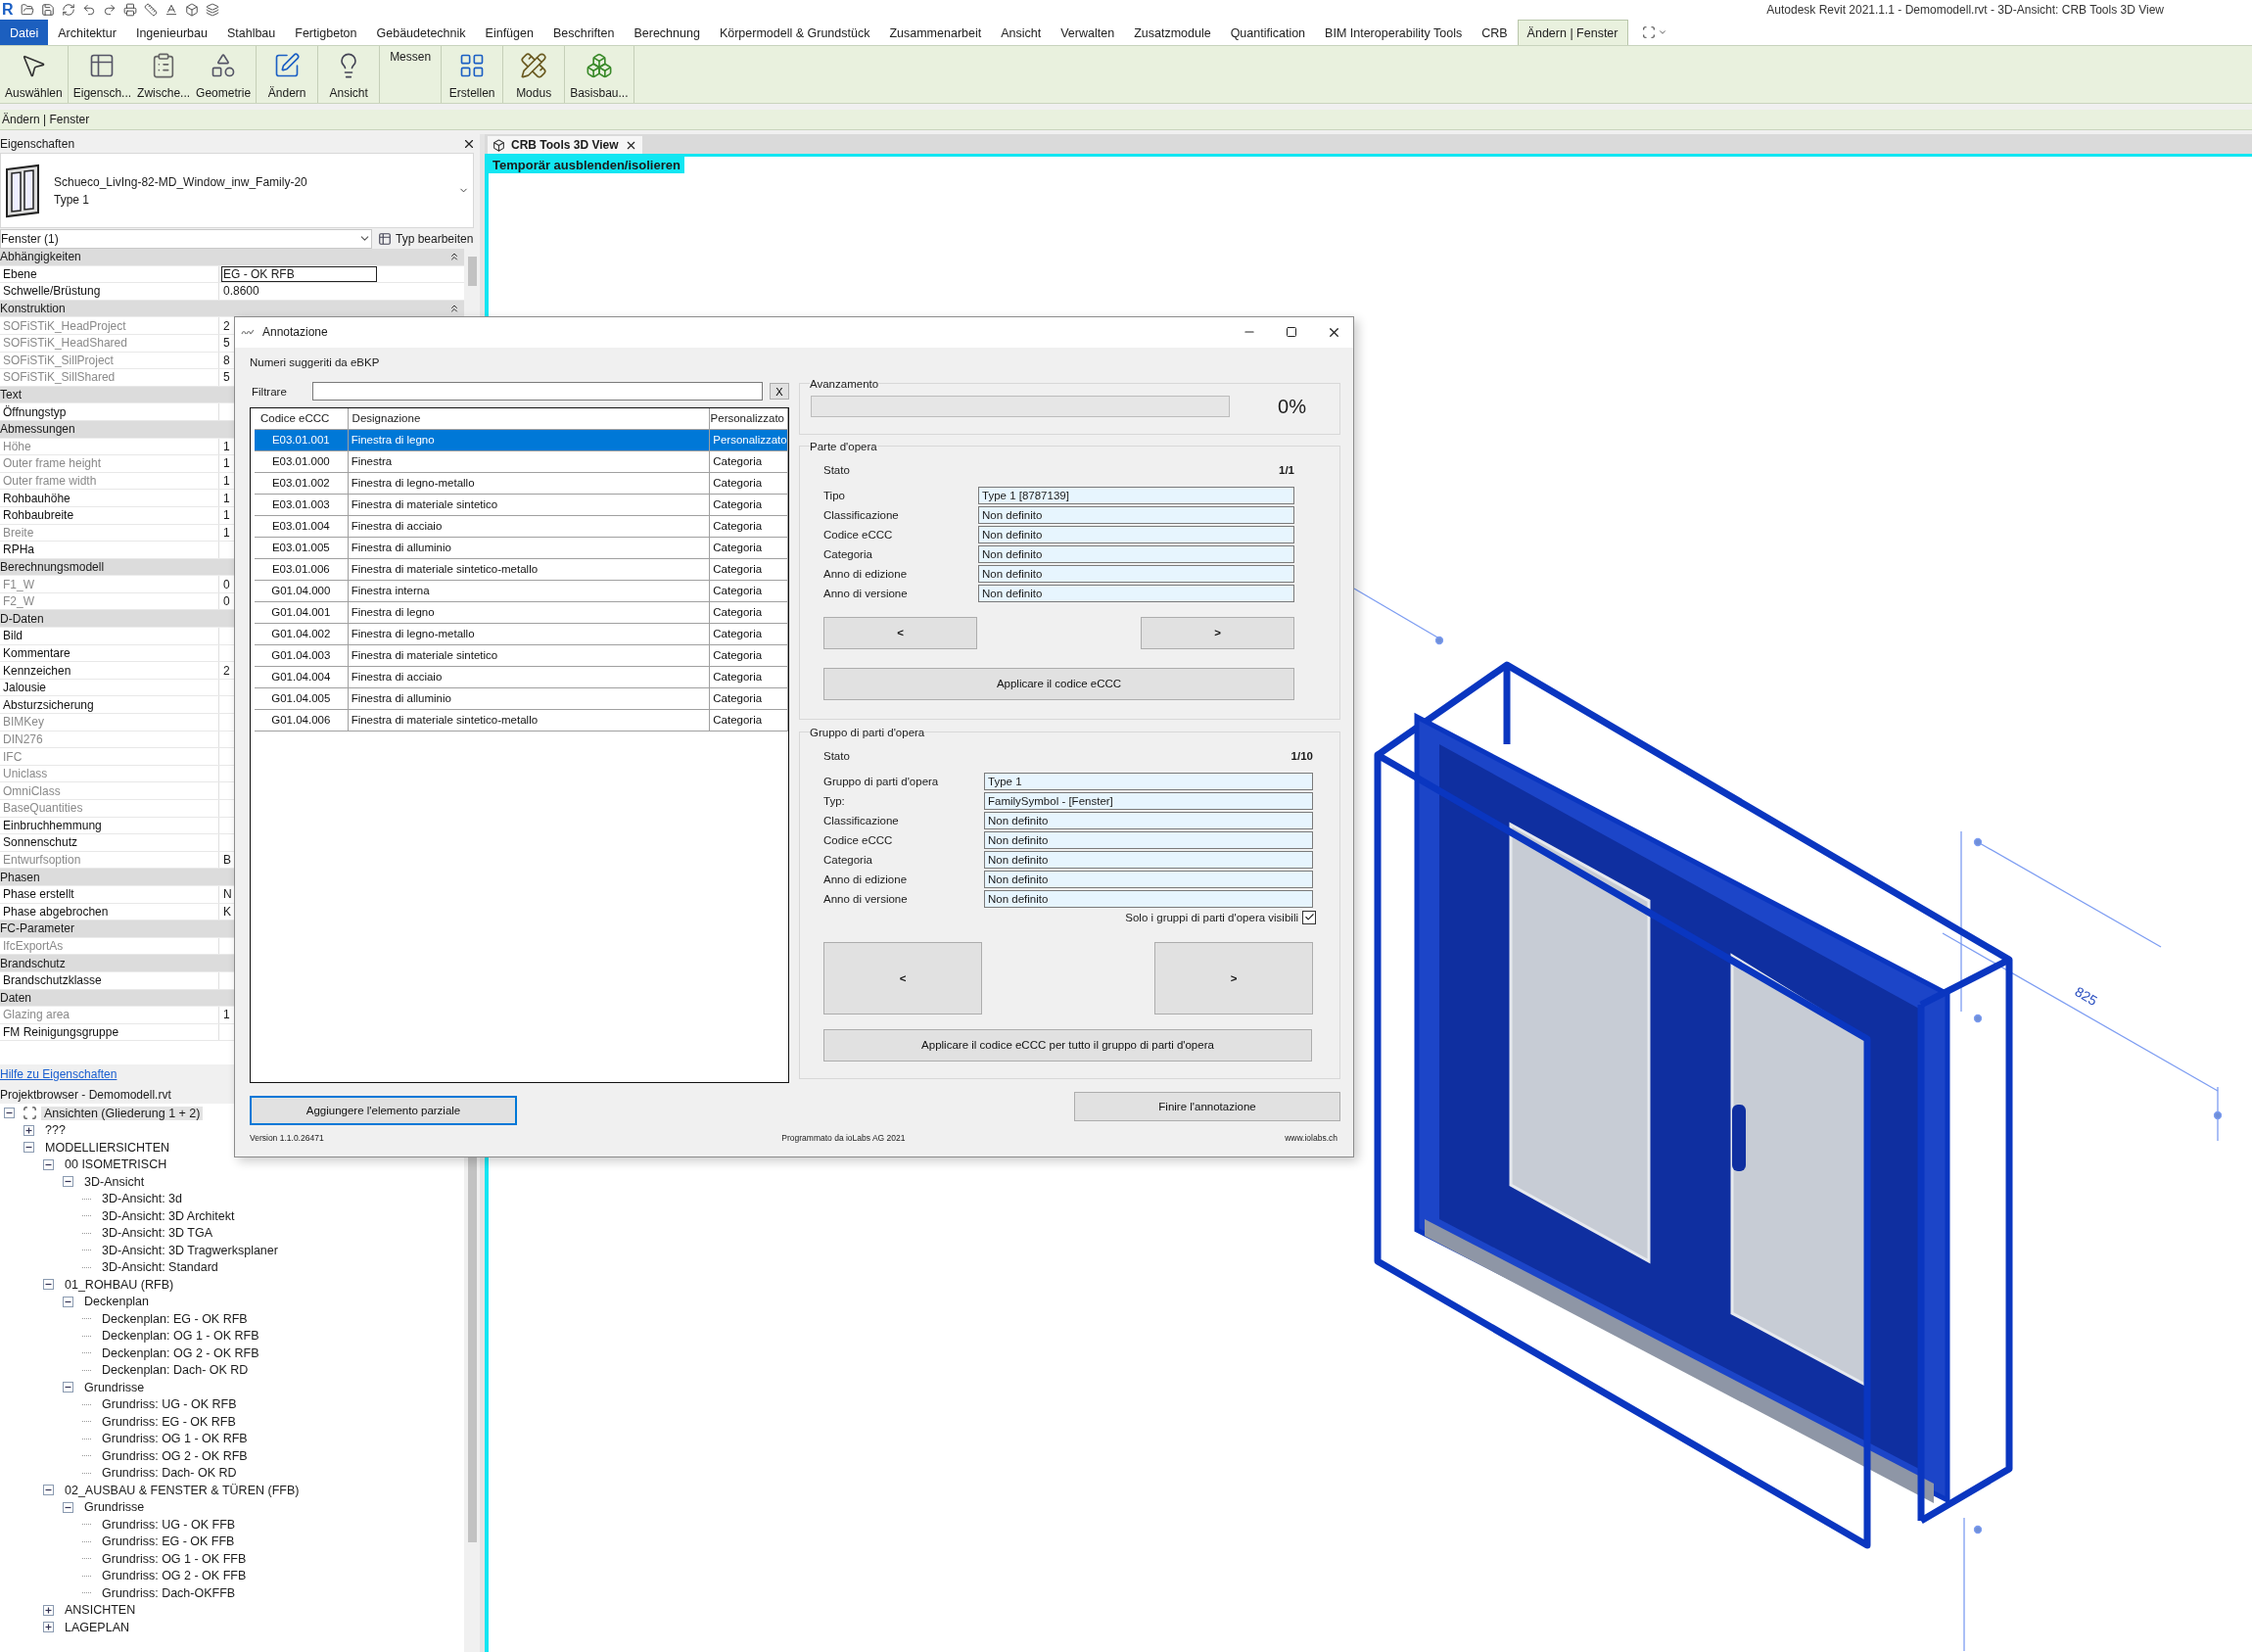 The height and width of the screenshot is (1652, 2252). What do you see at coordinates (176, 1370) in the screenshot?
I see `tree-item: Deckenplan: Dach- OK RD` at bounding box center [176, 1370].